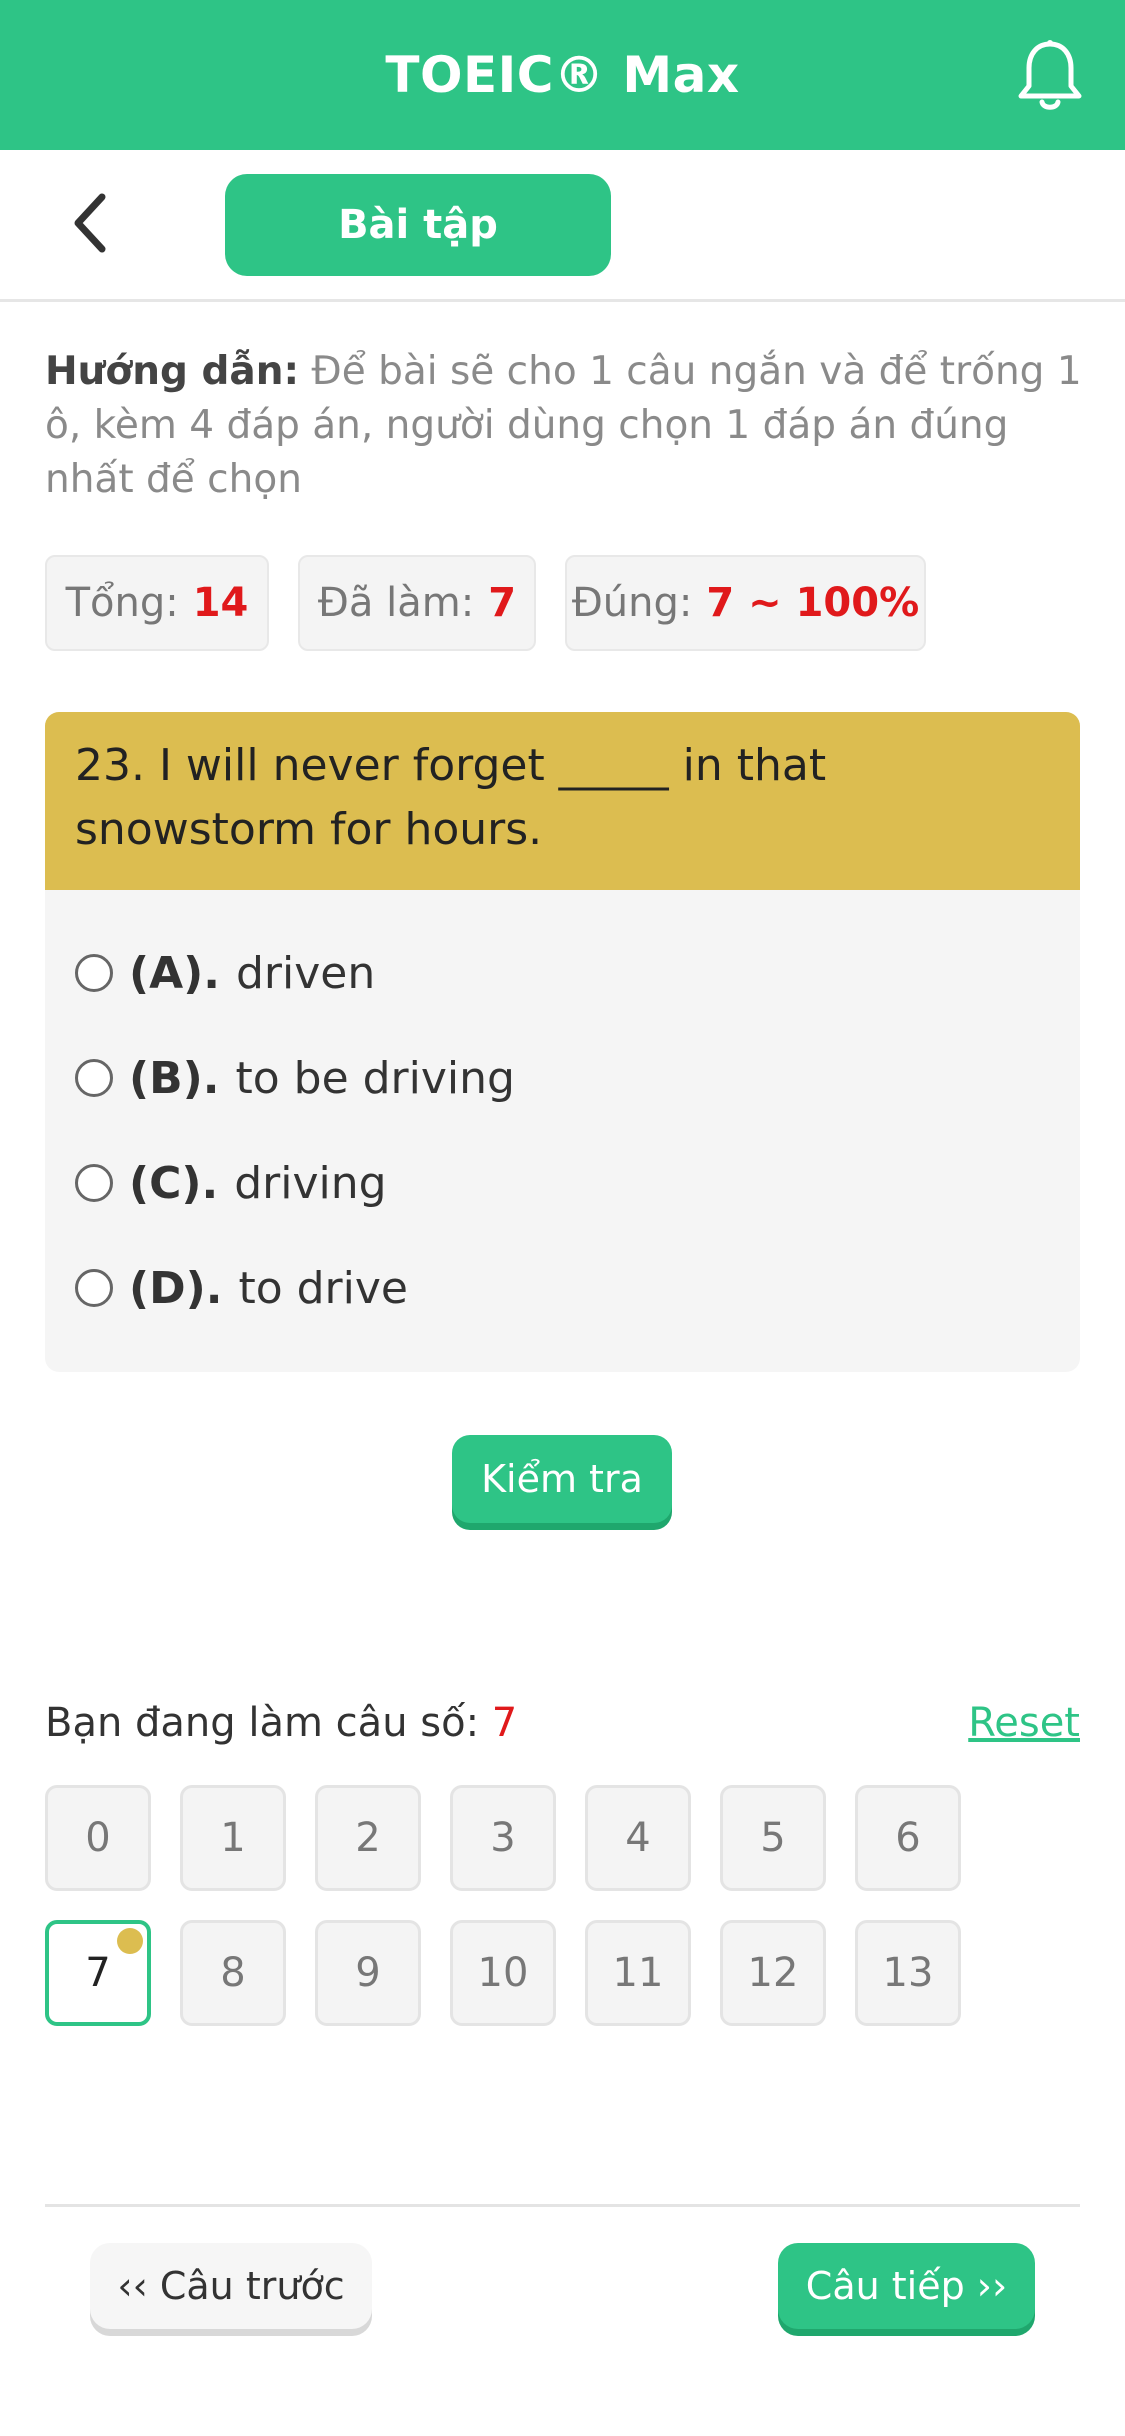 This screenshot has width=1125, height=2436. What do you see at coordinates (176, 1288) in the screenshot?
I see `option-letter: (D).` at bounding box center [176, 1288].